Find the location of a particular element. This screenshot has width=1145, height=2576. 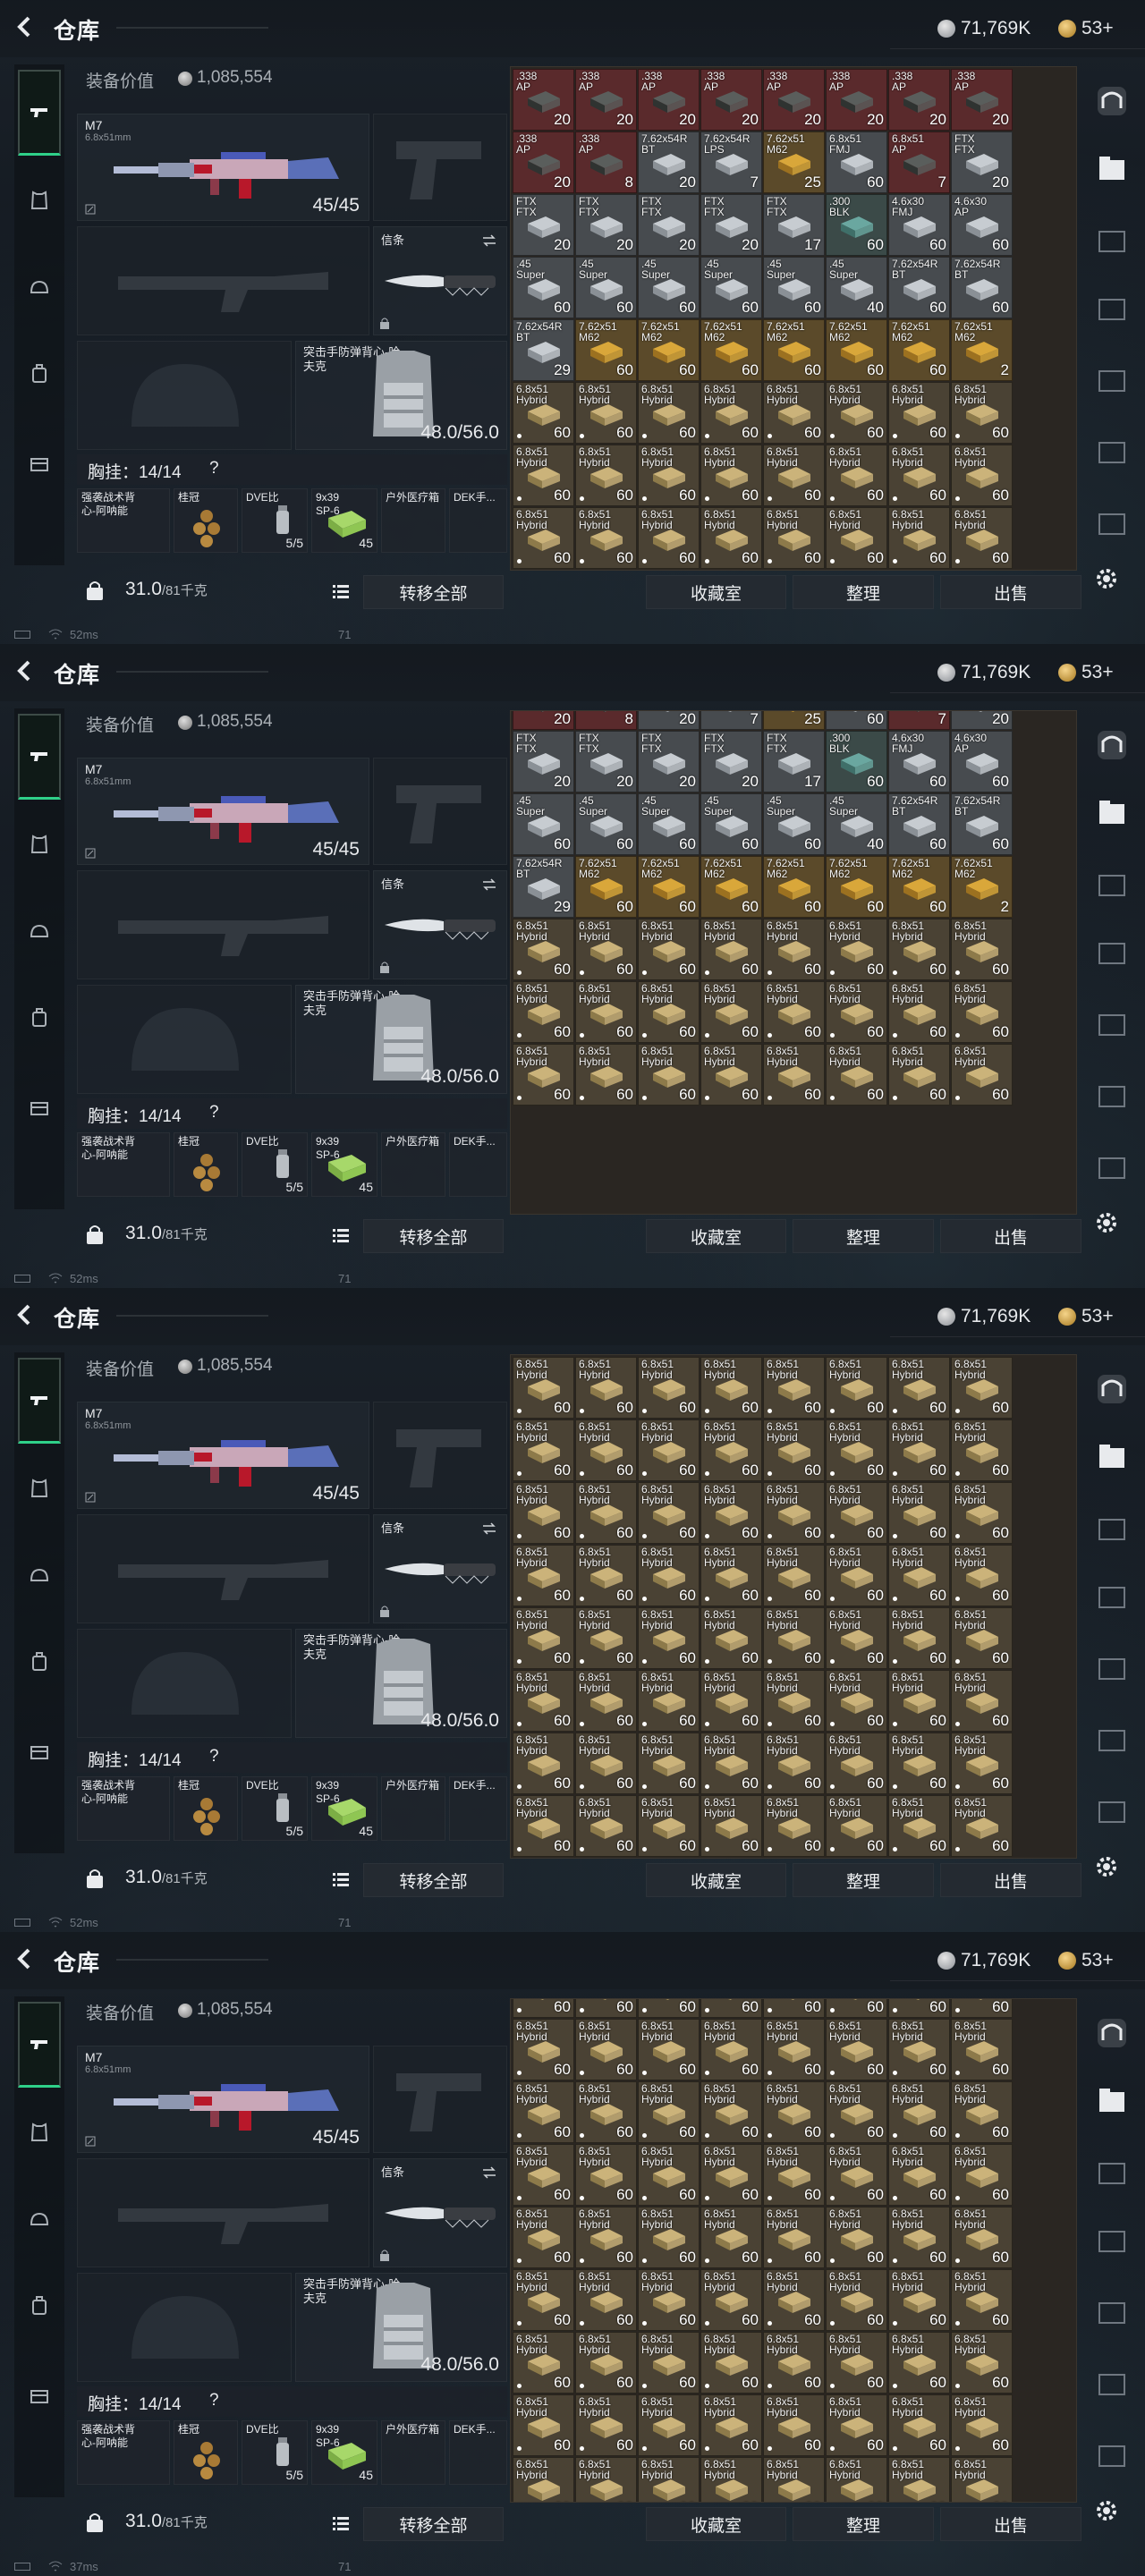

nav-helmet is located at coordinates (39, 2220).